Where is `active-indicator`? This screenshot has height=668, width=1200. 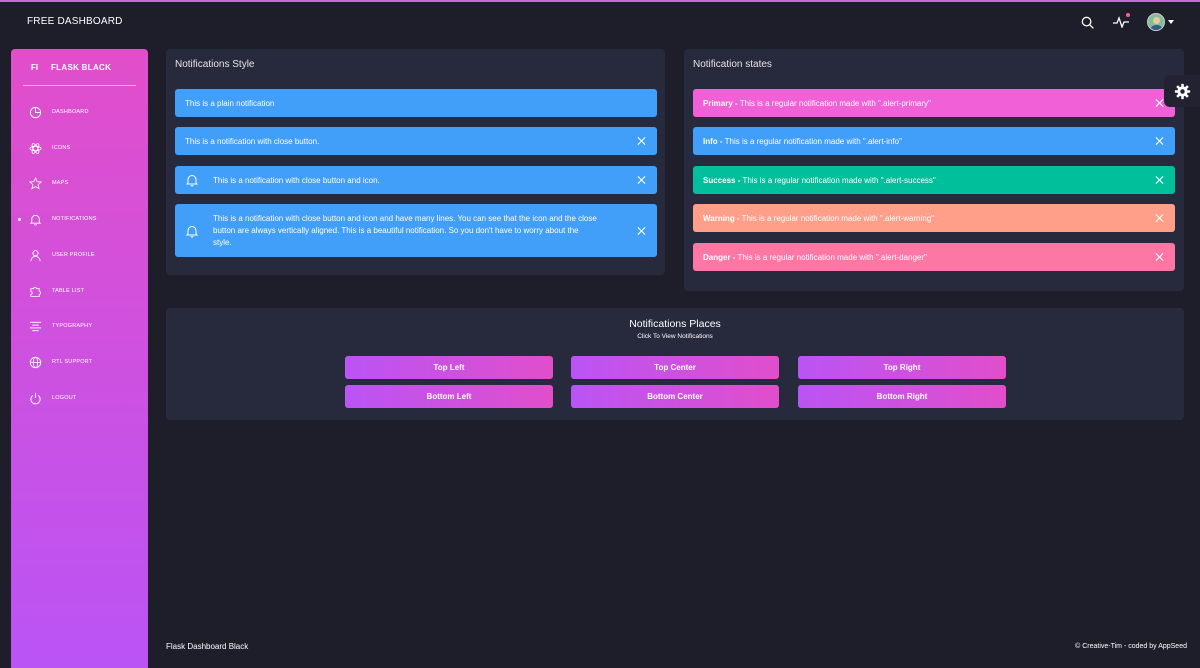 active-indicator is located at coordinates (19, 219).